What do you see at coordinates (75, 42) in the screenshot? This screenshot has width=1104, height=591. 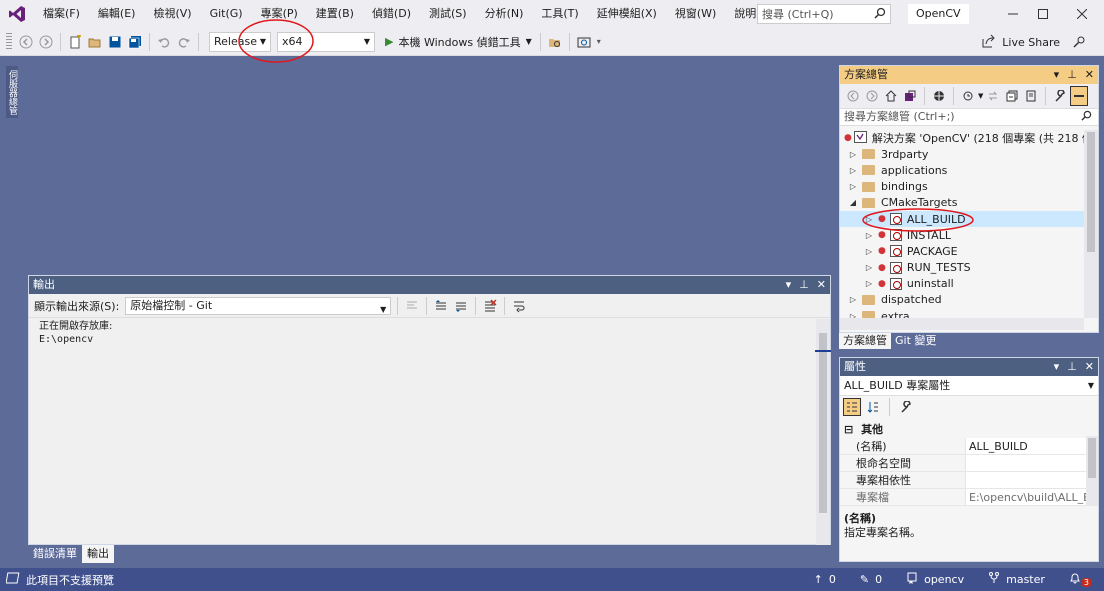 I see `new-item-icon` at bounding box center [75, 42].